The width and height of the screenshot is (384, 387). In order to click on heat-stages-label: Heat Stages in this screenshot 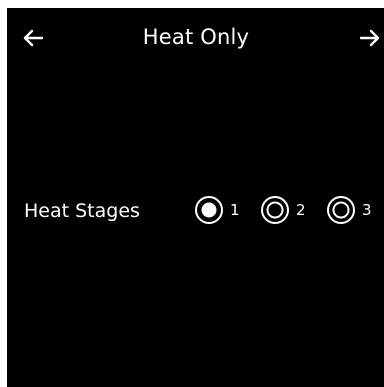, I will do `click(82, 211)`.